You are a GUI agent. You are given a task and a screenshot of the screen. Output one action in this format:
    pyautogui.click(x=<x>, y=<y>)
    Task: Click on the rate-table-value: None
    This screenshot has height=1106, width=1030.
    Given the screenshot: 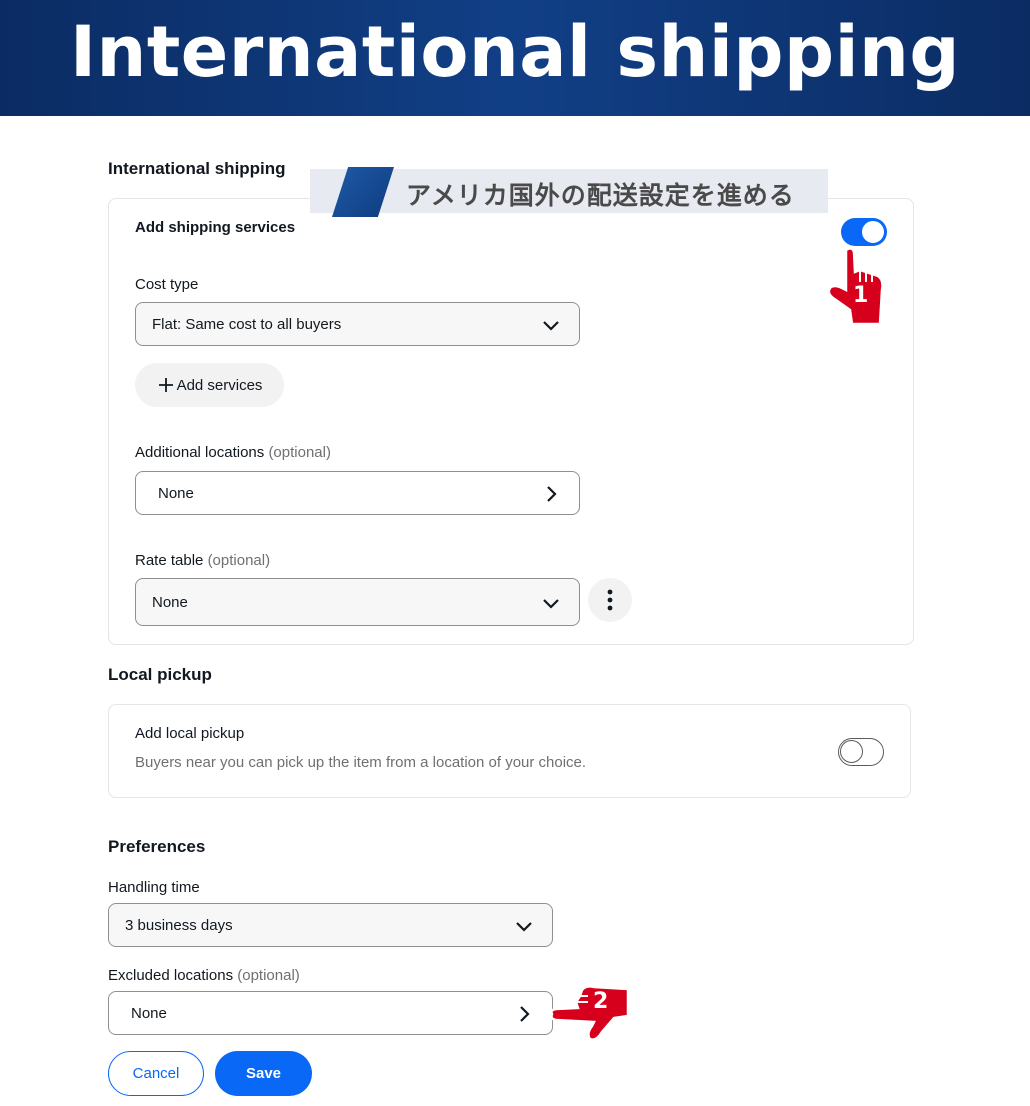 What is the action you would take?
    pyautogui.click(x=170, y=602)
    